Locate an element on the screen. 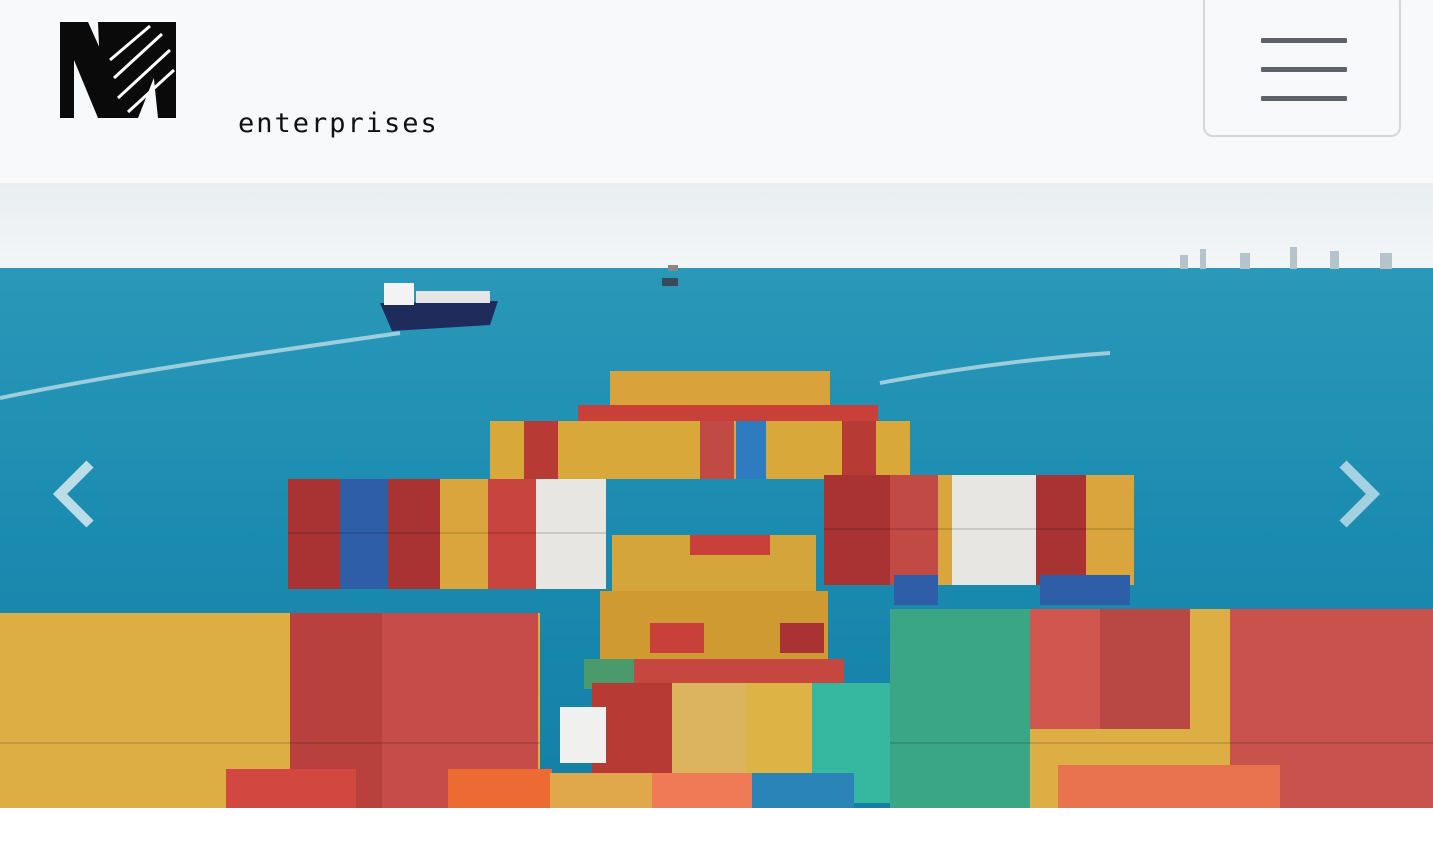  brand-logo: enterprises is located at coordinates (247, 78).